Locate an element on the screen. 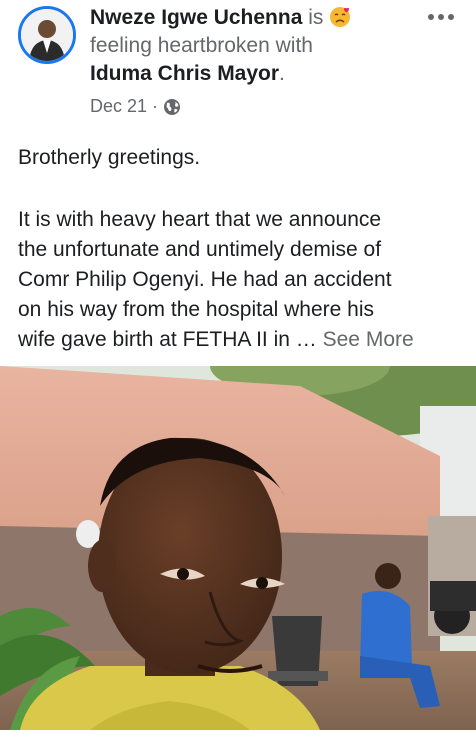 The width and height of the screenshot is (476, 735). feeling-text: feeling heartbroken with is located at coordinates (201, 45).